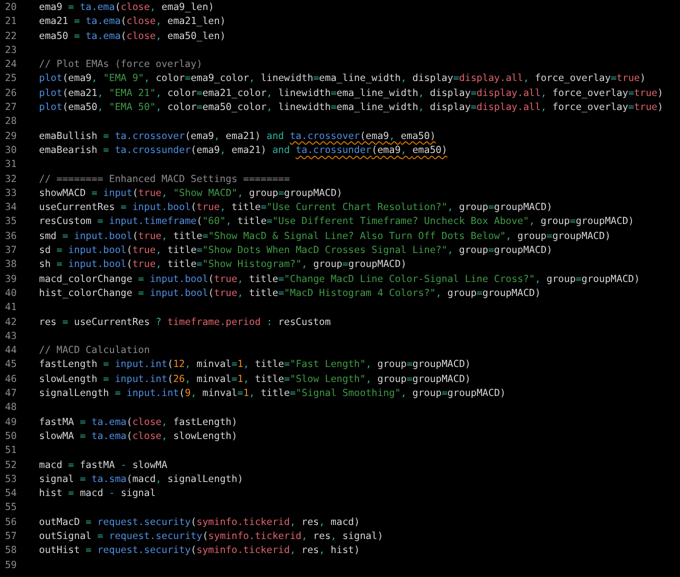 The image size is (680, 577). What do you see at coordinates (272, 394) in the screenshot?
I see `code-line: signalLength = input.int(9, minval=1, title="Signal Smoothing", group=groupMACD)` at bounding box center [272, 394].